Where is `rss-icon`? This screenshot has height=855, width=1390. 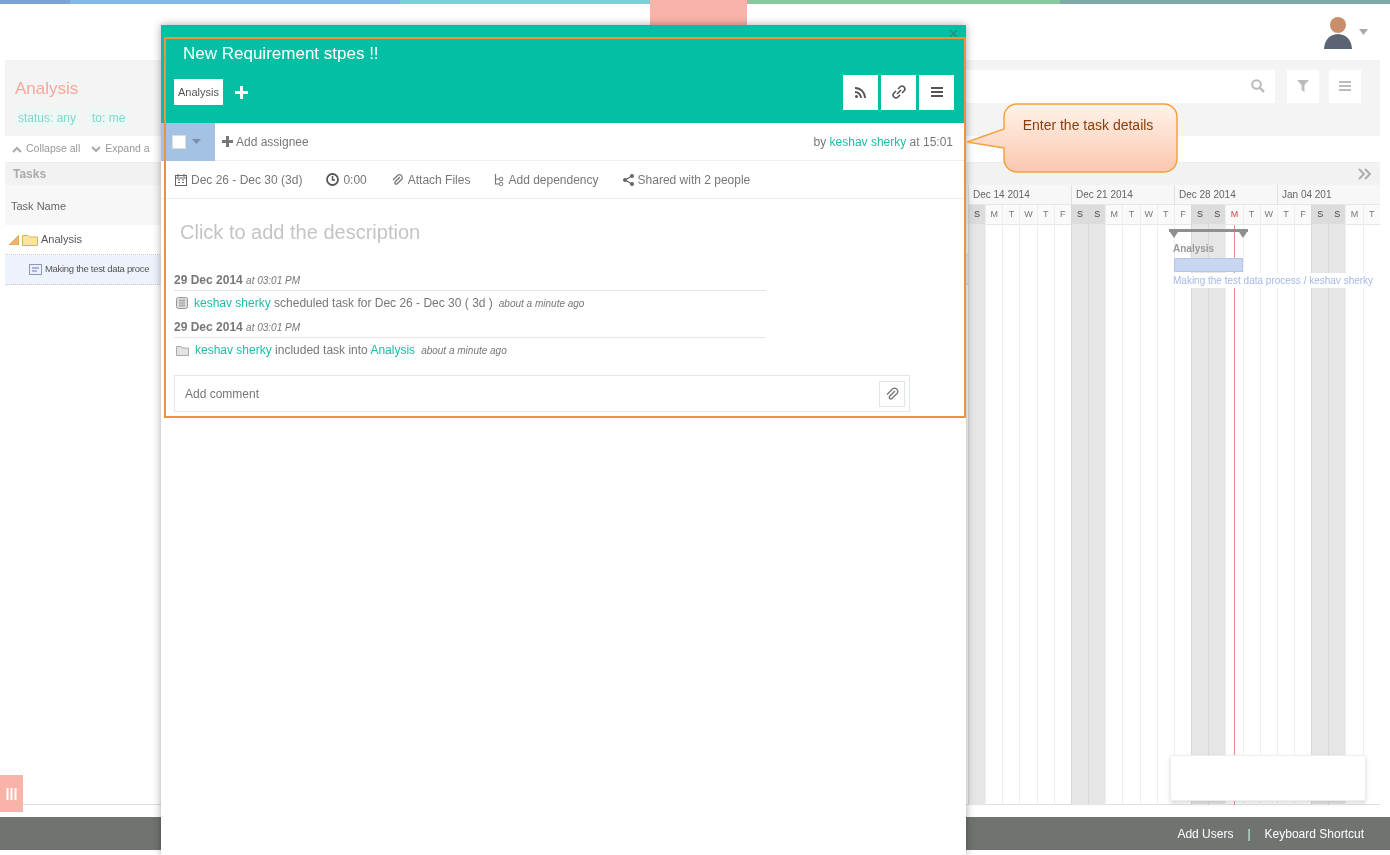
rss-icon is located at coordinates (860, 92).